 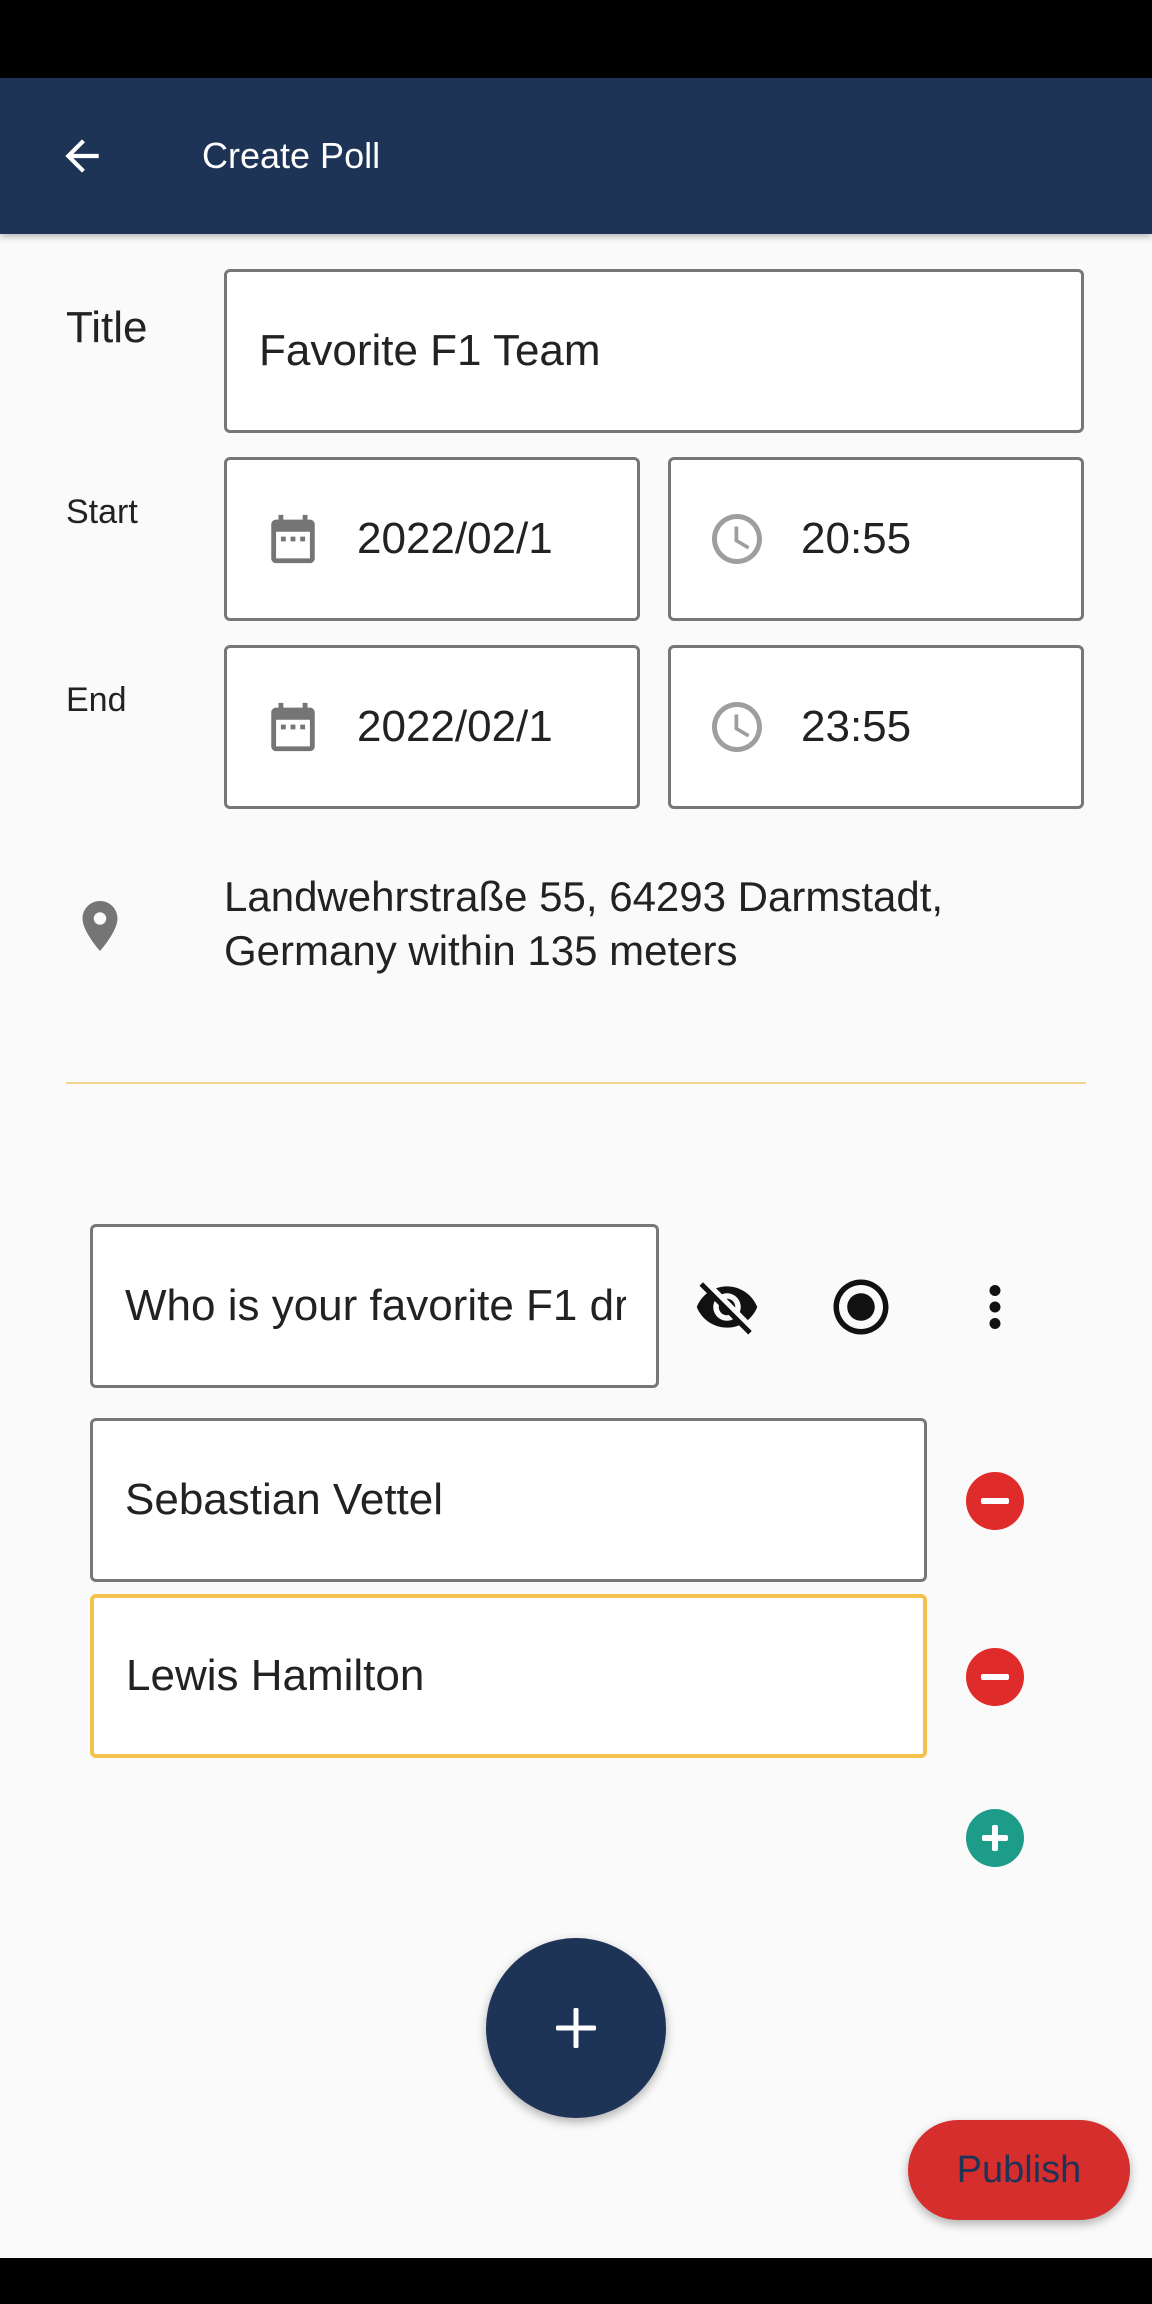 I want to click on plus-icon, so click(x=576, y=2028).